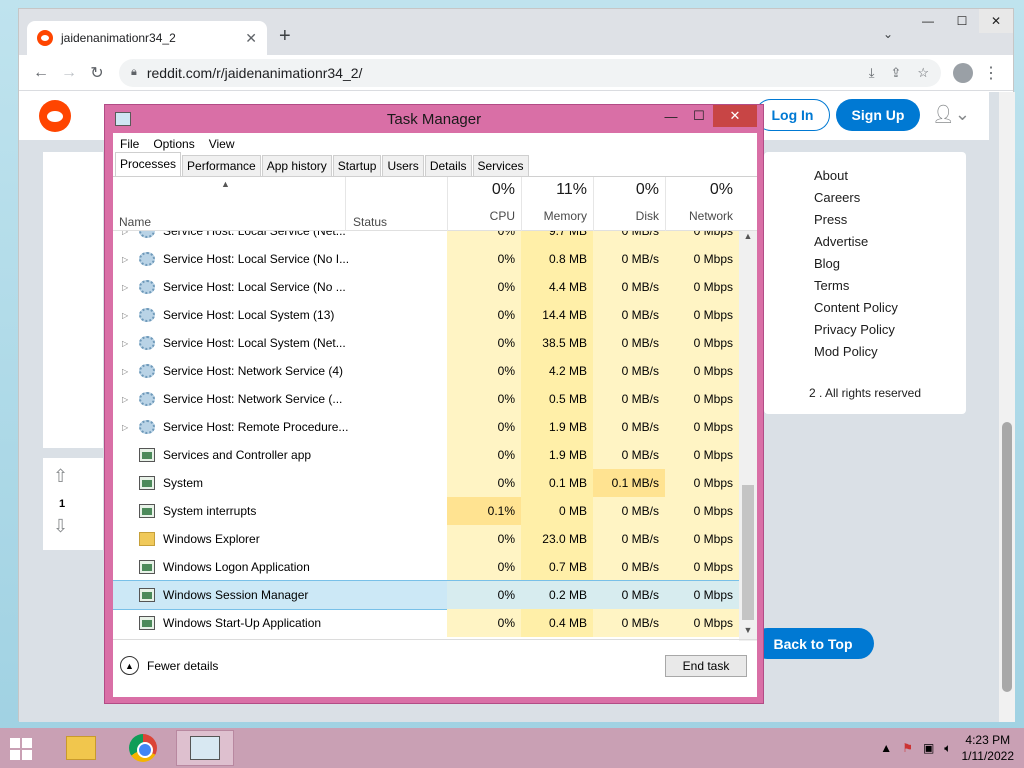 Image resolution: width=1024 pixels, height=768 pixels. I want to click on menu-item: Options, so click(173, 144).